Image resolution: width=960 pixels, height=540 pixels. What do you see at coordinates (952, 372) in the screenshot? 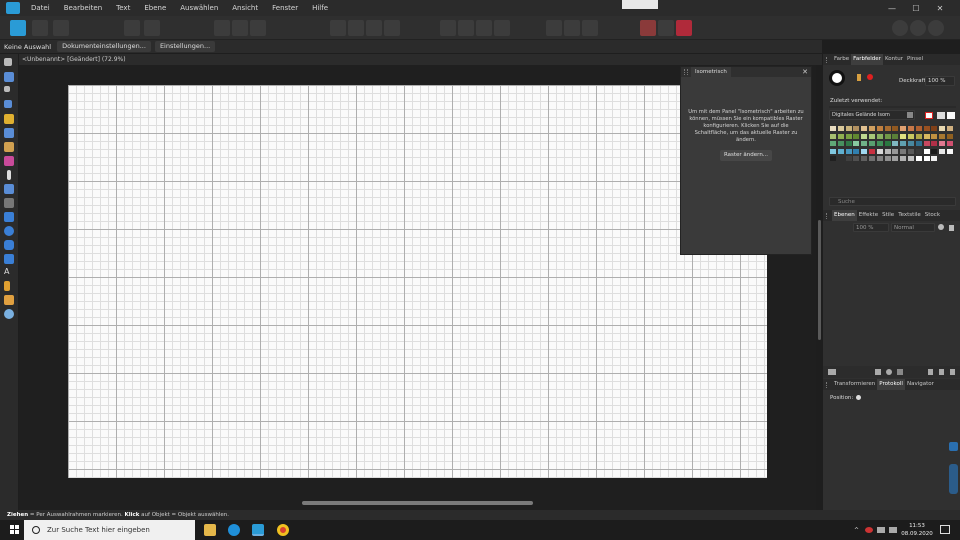
I see `delete-layer-icon` at bounding box center [952, 372].